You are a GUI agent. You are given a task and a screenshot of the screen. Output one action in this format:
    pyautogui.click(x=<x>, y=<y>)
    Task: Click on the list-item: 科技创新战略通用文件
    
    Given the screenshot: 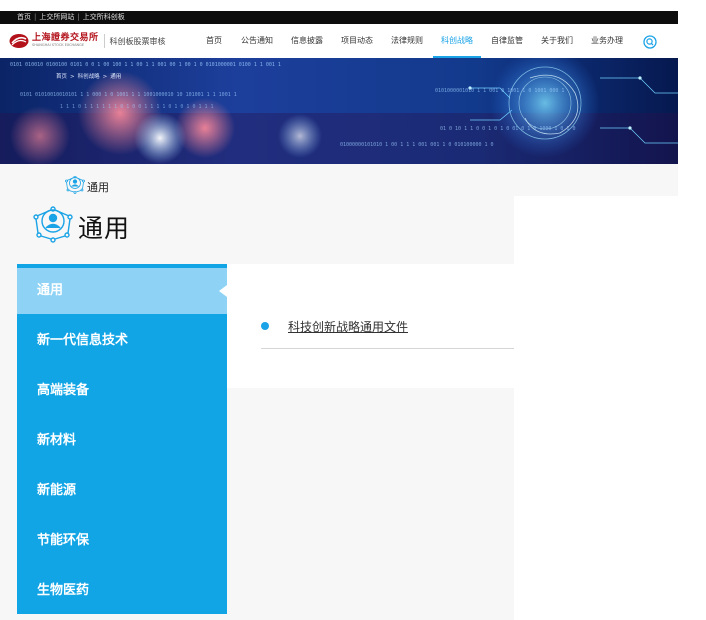 What is the action you would take?
    pyautogui.click(x=387, y=333)
    